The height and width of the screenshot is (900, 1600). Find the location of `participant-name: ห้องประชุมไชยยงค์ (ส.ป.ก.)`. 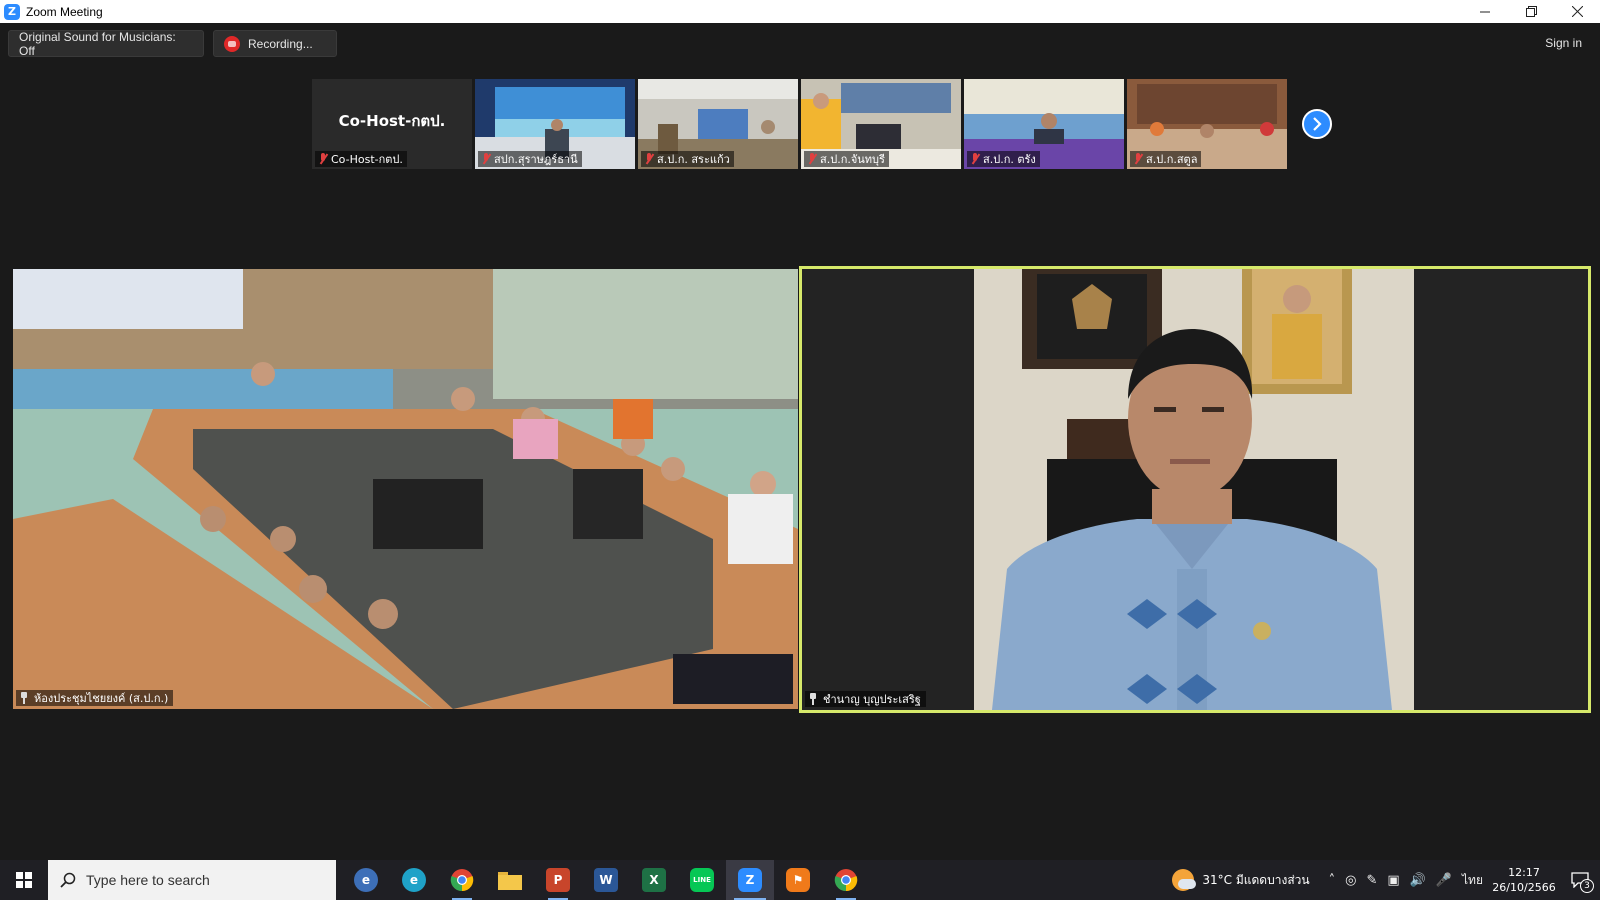

participant-name: ห้องประชุมไชยยงค์ (ส.ป.ก.) is located at coordinates (101, 698).